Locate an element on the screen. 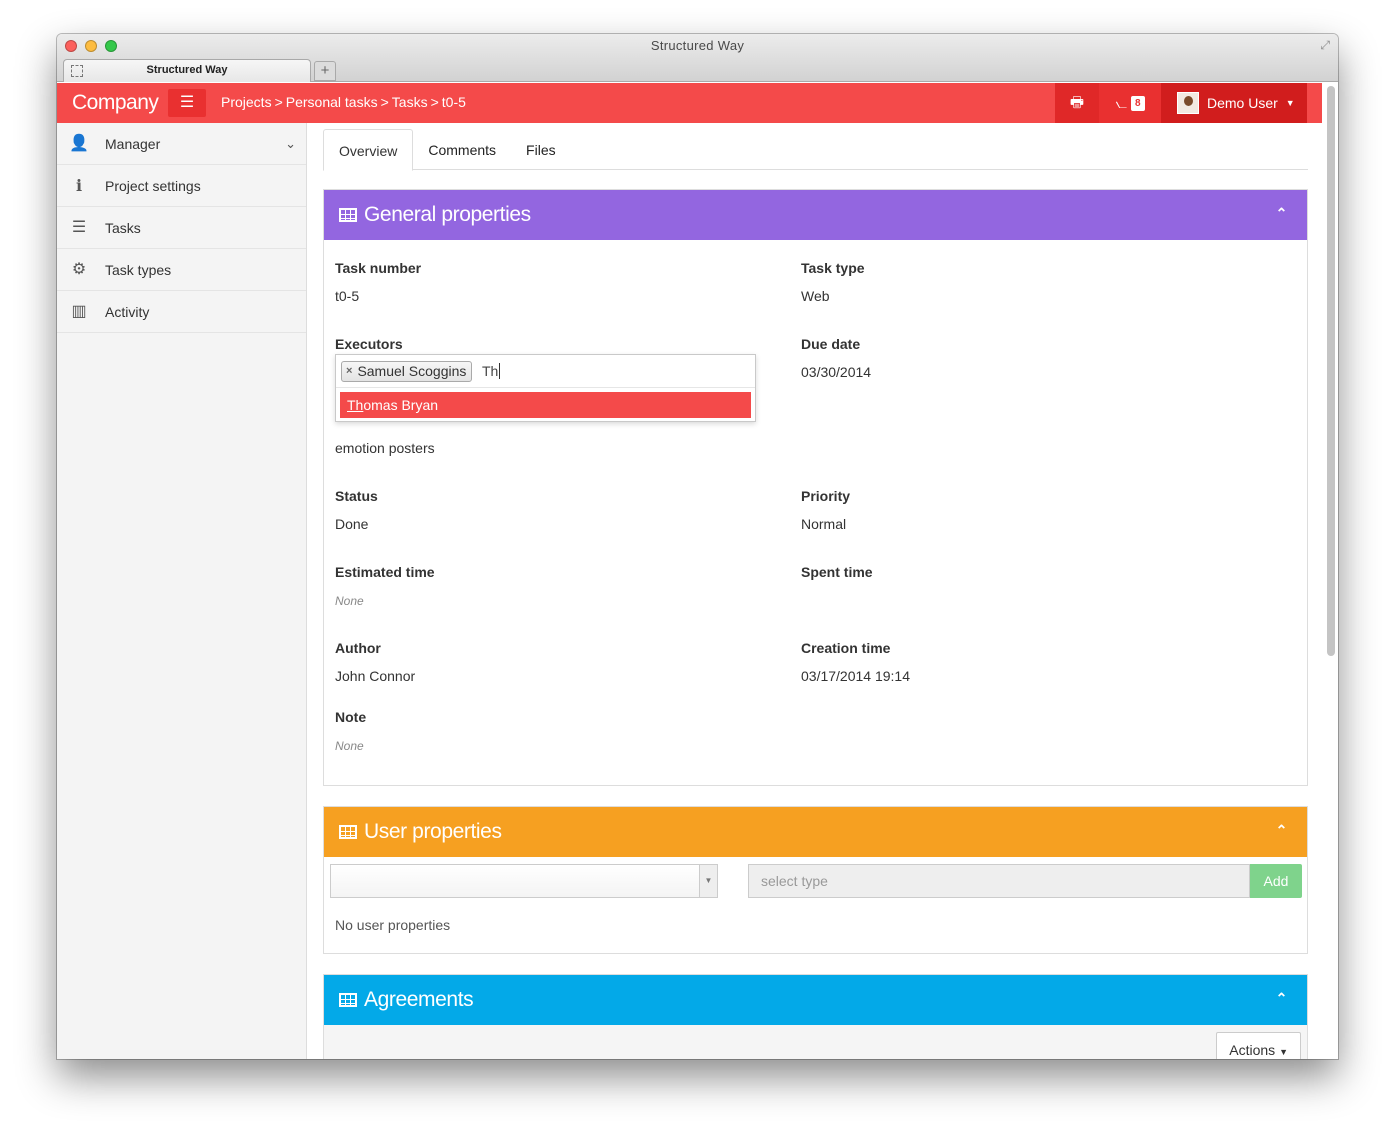 The height and width of the screenshot is (1138, 1394). sidebar-item-label: Project settings is located at coordinates (153, 185).